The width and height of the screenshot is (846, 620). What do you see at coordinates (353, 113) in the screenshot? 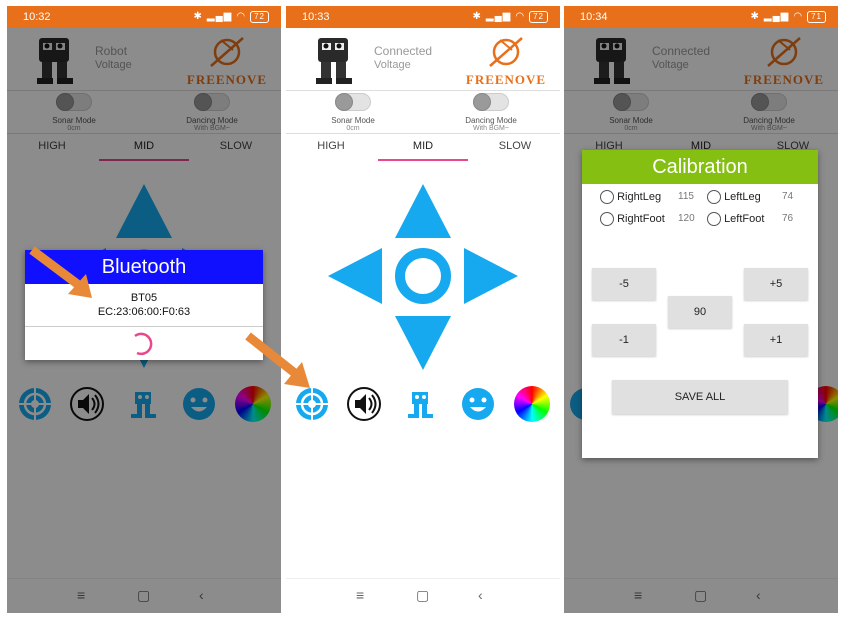
I see `sonar-mode: Sonar Mode 0cm` at bounding box center [353, 113].